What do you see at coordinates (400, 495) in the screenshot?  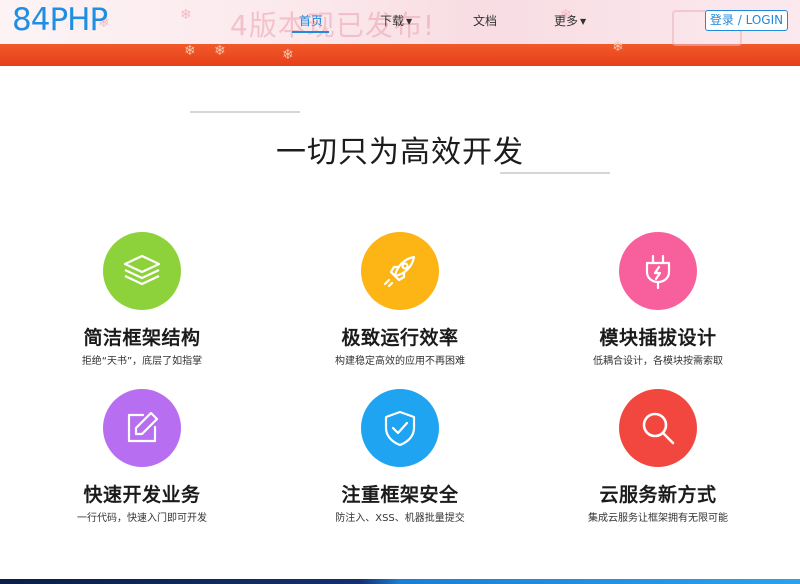 I see `feature-title: 注重框架安全` at bounding box center [400, 495].